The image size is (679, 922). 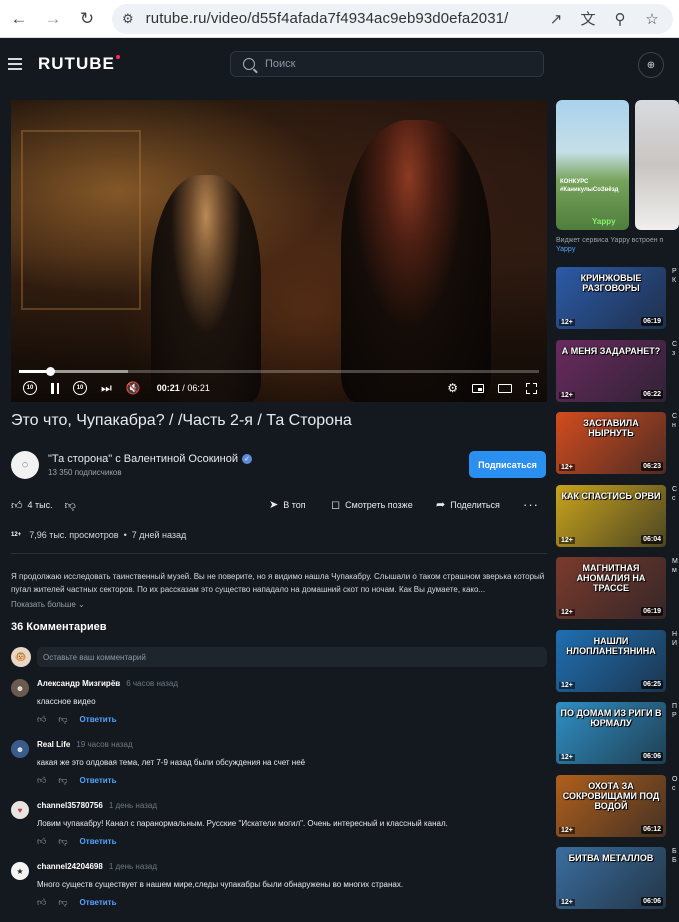 What do you see at coordinates (287, 504) in the screenshot?
I see `top-button: ➤ В топ` at bounding box center [287, 504].